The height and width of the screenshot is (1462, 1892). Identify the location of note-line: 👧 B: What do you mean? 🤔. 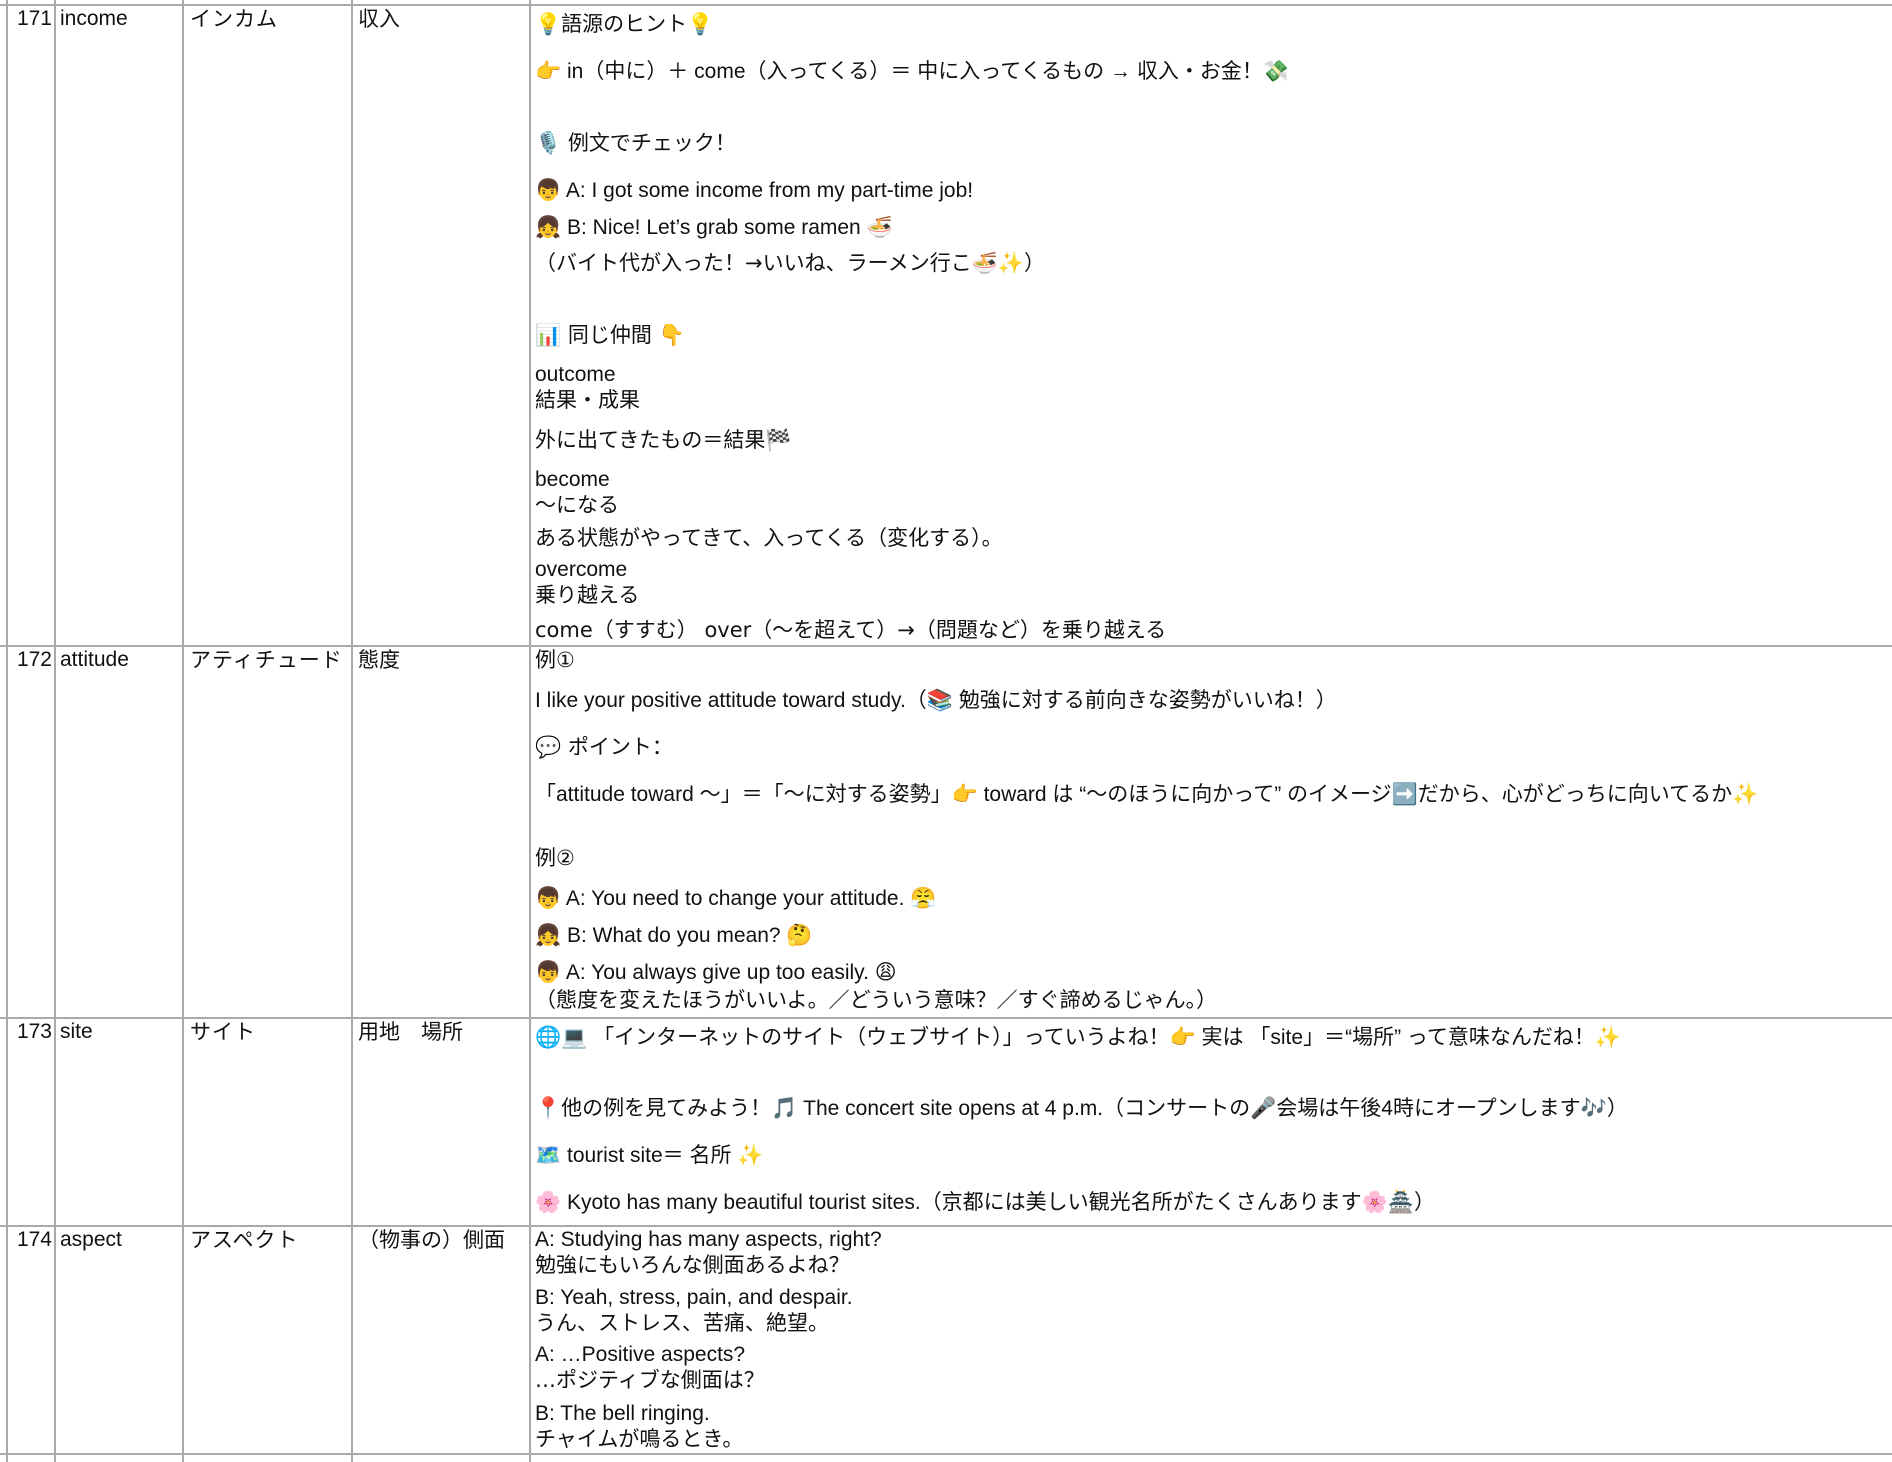
(674, 935).